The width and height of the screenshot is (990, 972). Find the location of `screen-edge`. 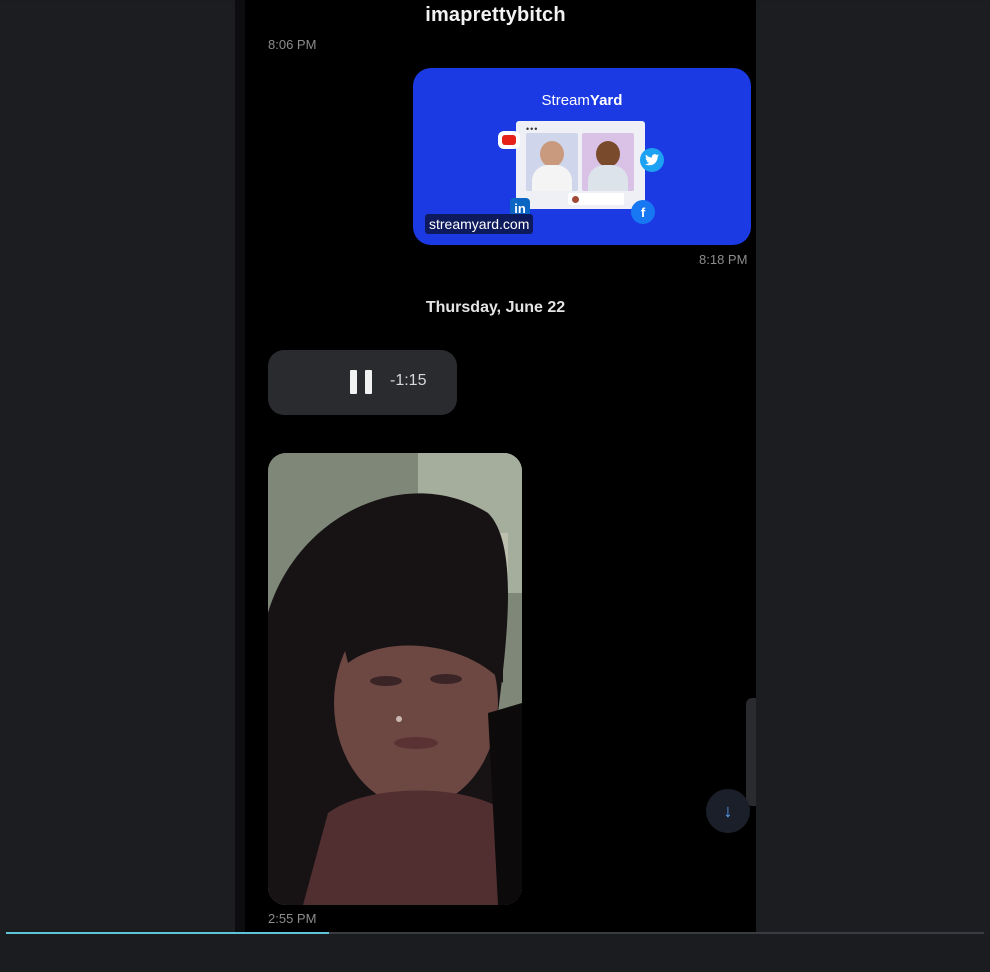

screen-edge is located at coordinates (240, 467).